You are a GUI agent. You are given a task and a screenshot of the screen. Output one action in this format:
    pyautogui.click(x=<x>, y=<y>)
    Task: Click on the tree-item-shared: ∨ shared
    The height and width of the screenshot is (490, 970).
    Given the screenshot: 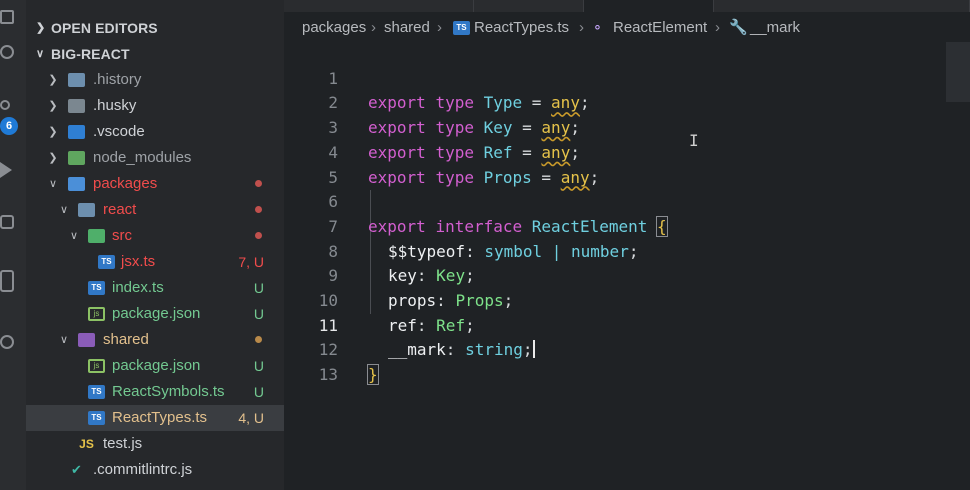 What is the action you would take?
    pyautogui.click(x=155, y=340)
    